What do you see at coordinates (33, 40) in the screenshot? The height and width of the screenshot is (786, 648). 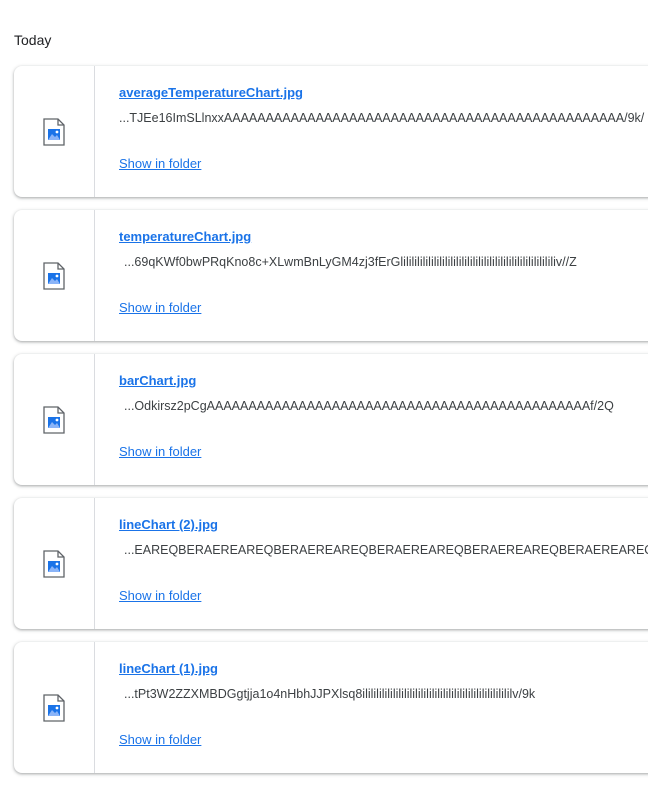 I see `date-section-header: Today` at bounding box center [33, 40].